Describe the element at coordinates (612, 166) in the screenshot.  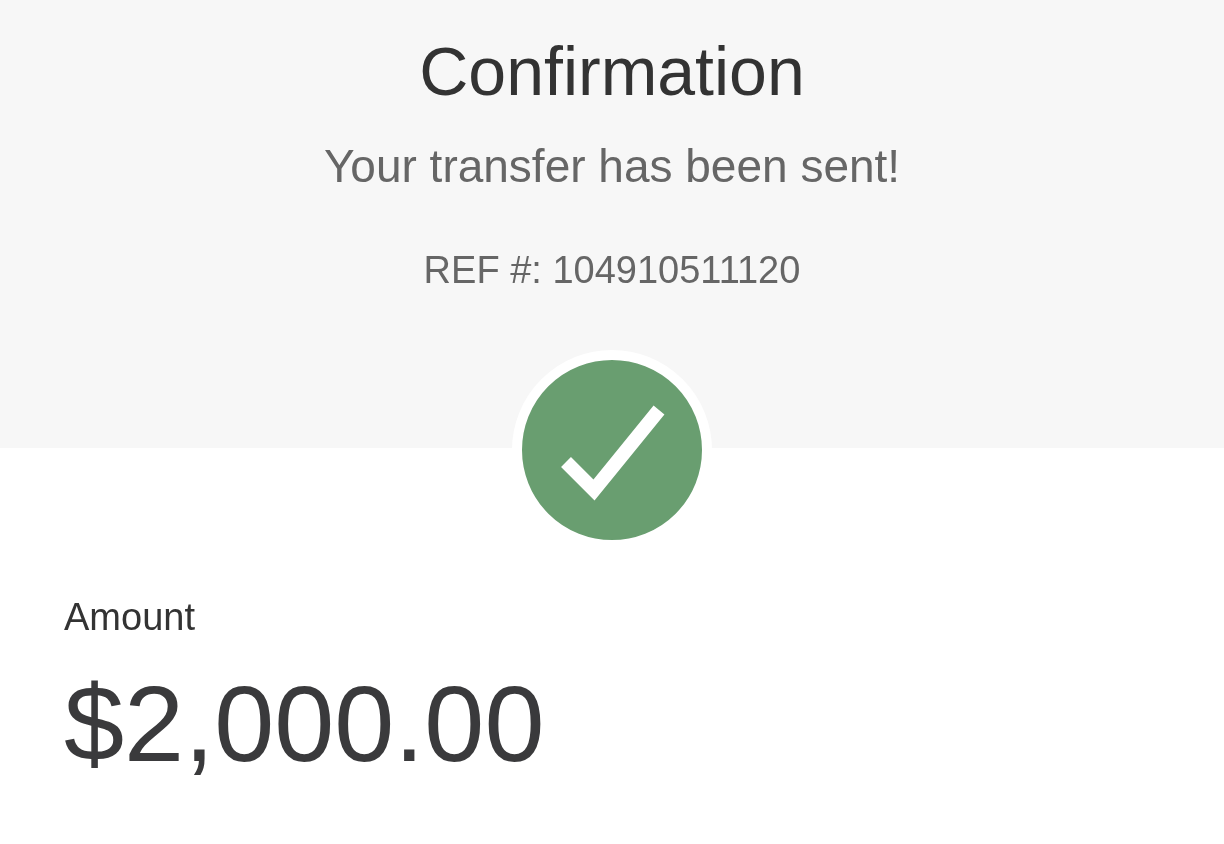
I see `confirmation-message: Your transfer has been sent!` at that location.